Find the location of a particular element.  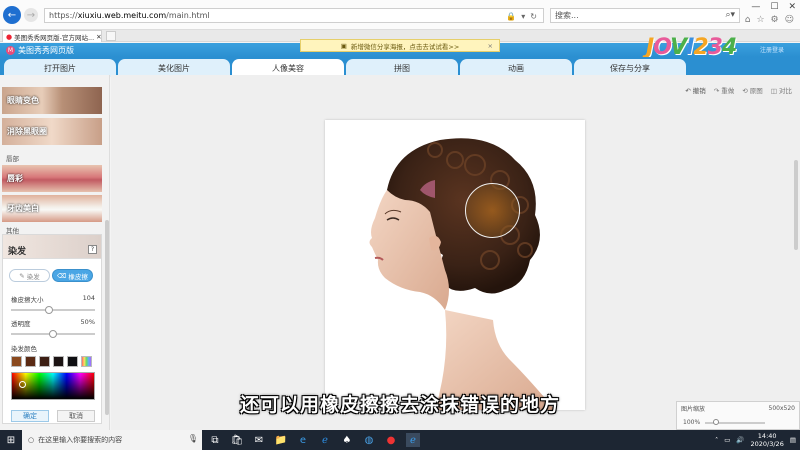

opacity-knob is located at coordinates (53, 334).